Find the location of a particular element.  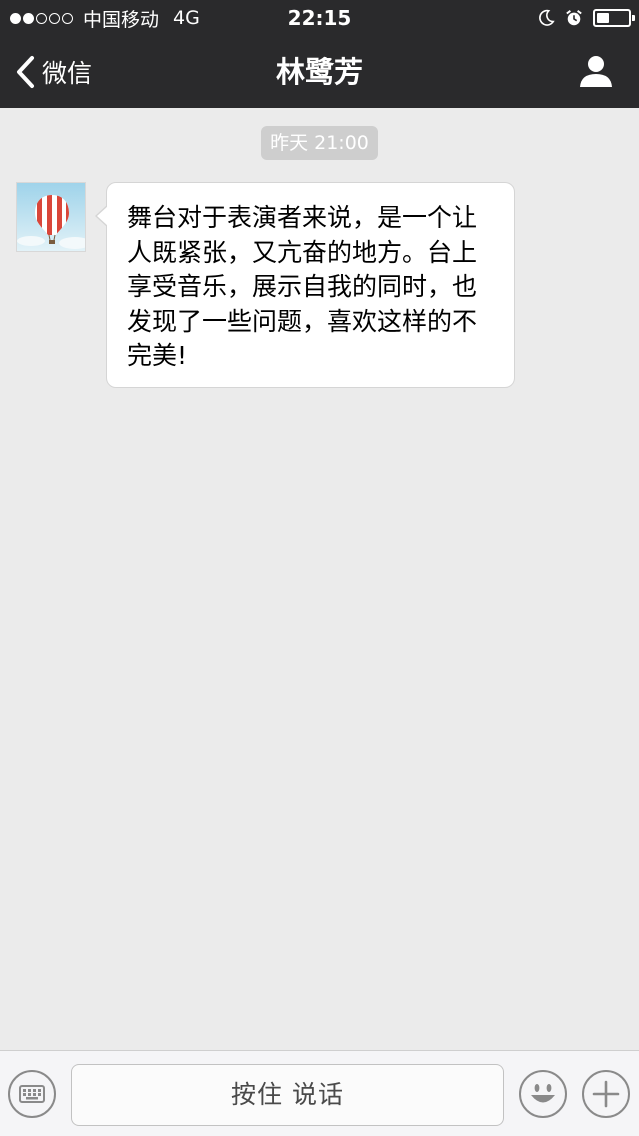

nav-bar: 微信 林鹭芳 is located at coordinates (319, 72).